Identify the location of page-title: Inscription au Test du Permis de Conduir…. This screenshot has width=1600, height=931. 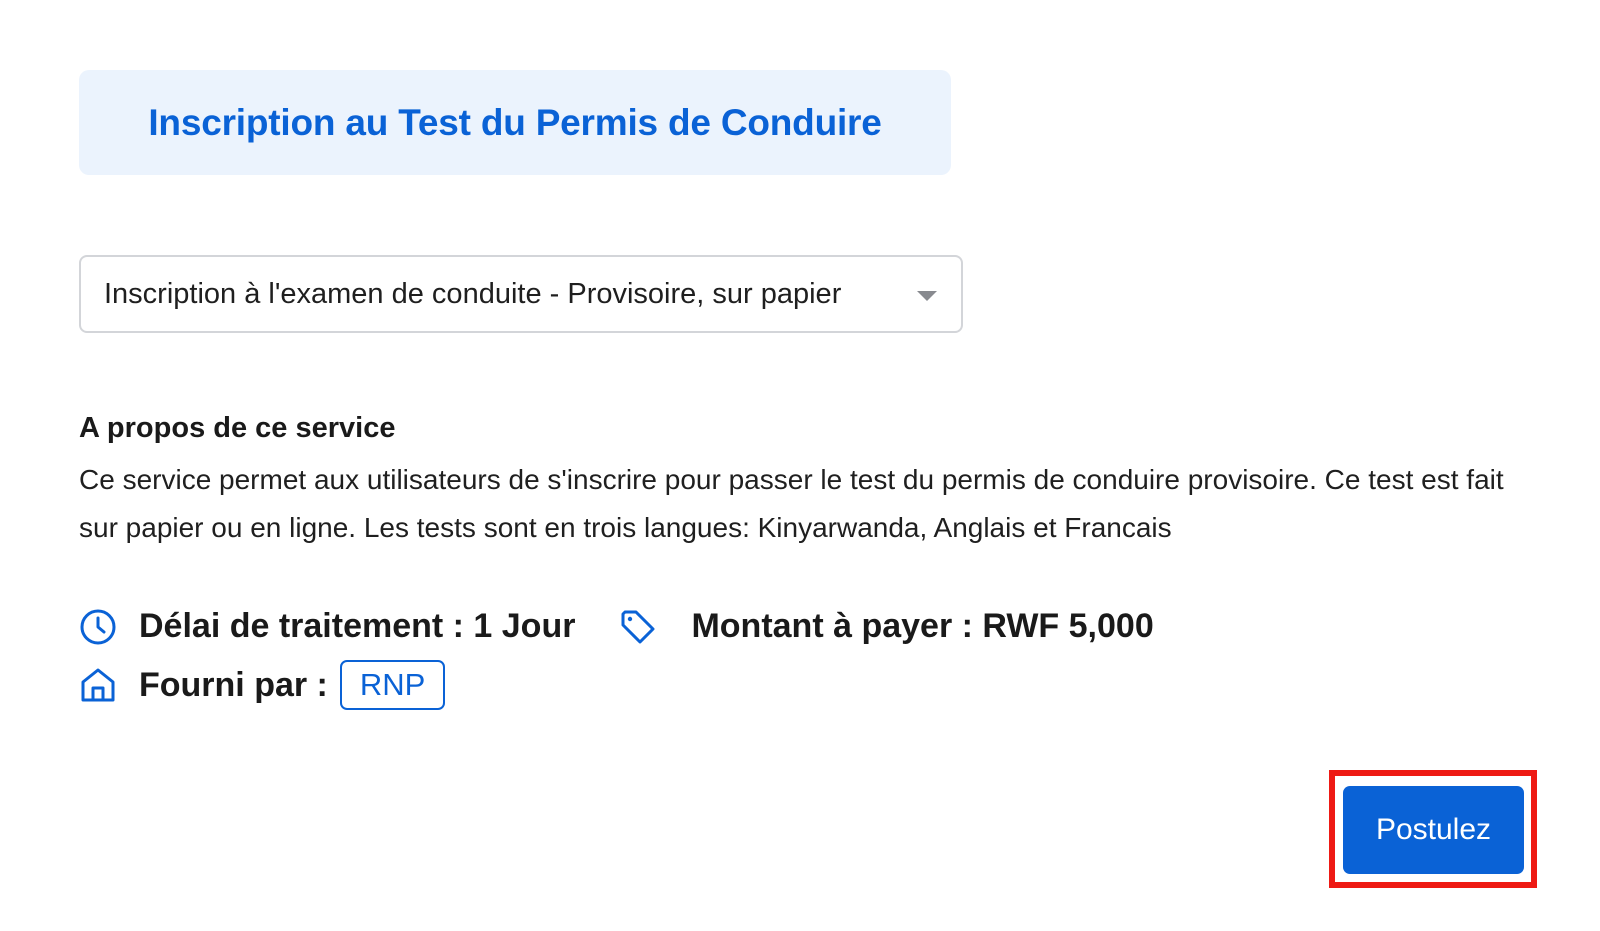
(515, 122).